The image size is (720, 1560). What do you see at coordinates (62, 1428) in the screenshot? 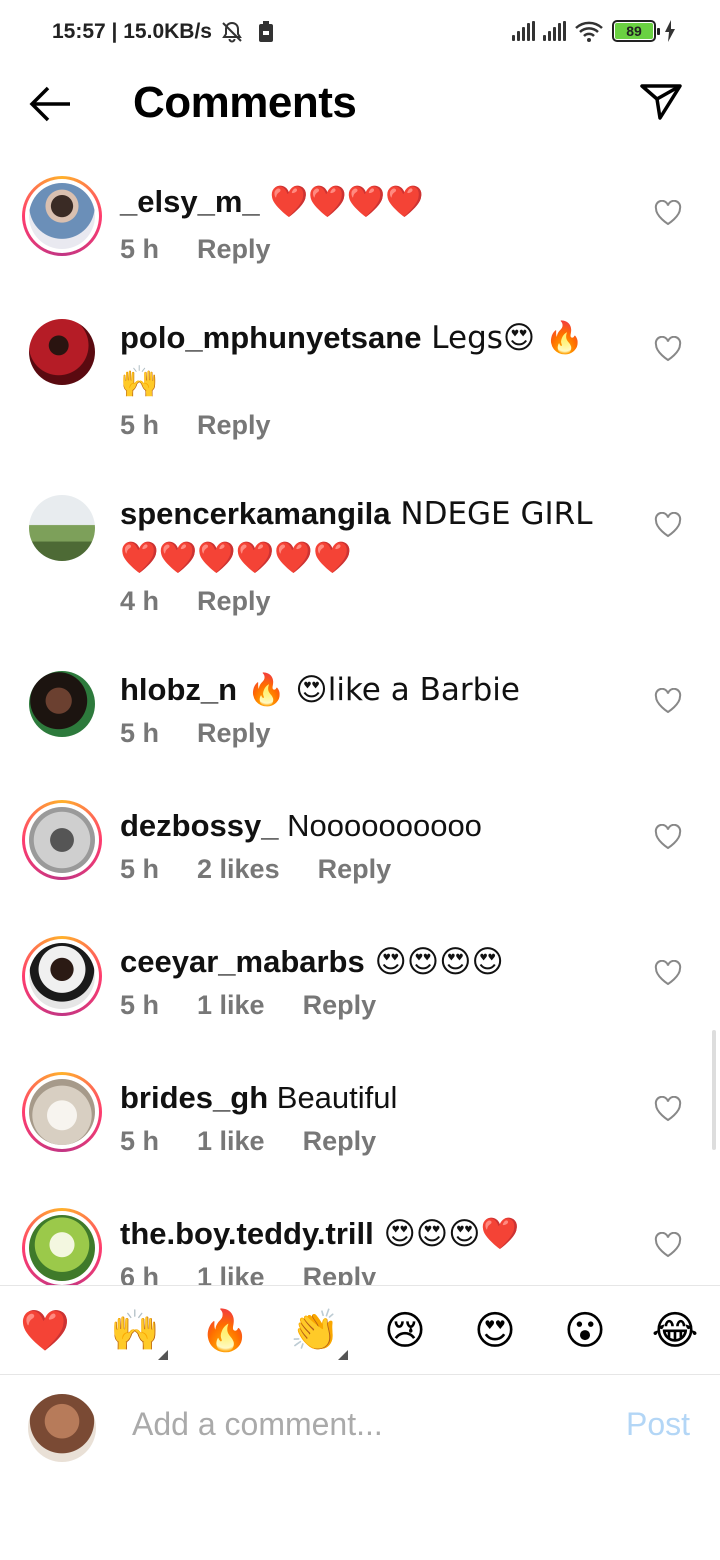
I see `my-avatar` at bounding box center [62, 1428].